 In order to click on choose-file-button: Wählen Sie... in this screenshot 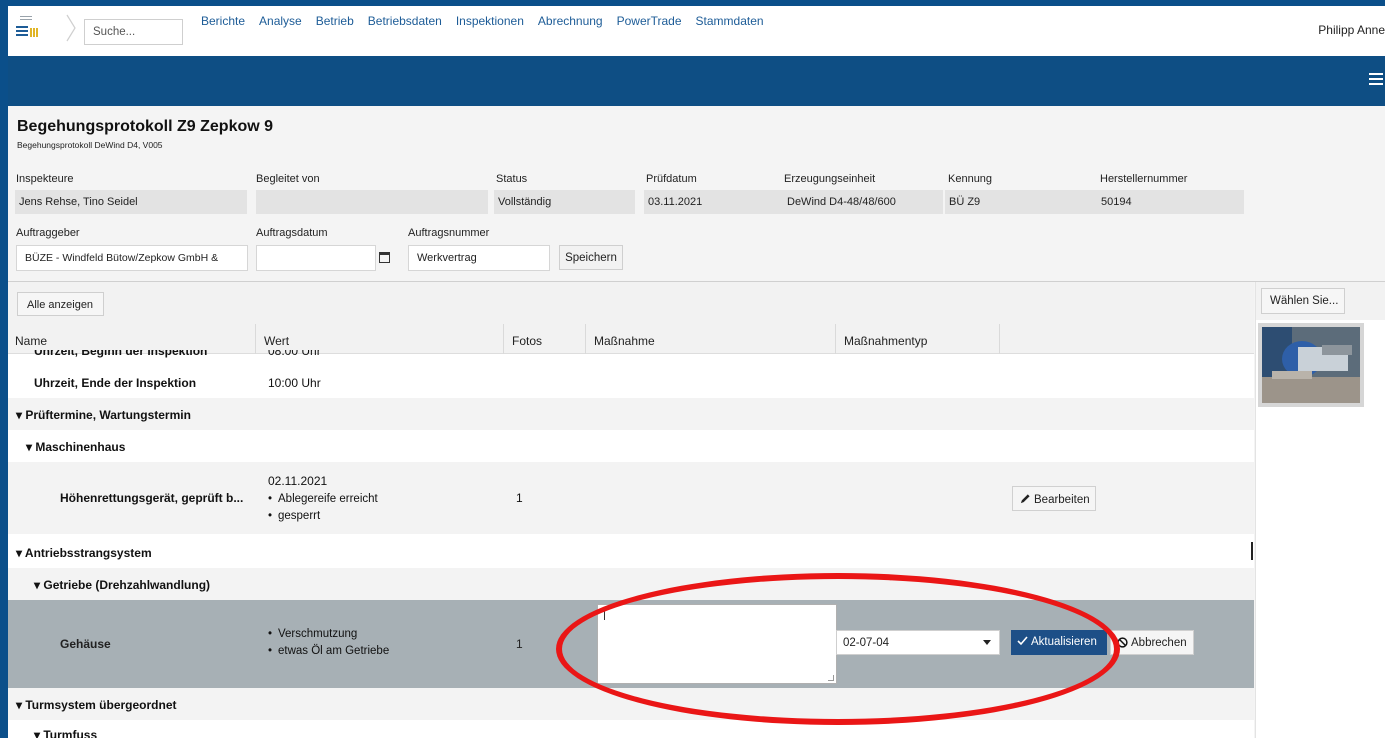, I will do `click(1303, 301)`.